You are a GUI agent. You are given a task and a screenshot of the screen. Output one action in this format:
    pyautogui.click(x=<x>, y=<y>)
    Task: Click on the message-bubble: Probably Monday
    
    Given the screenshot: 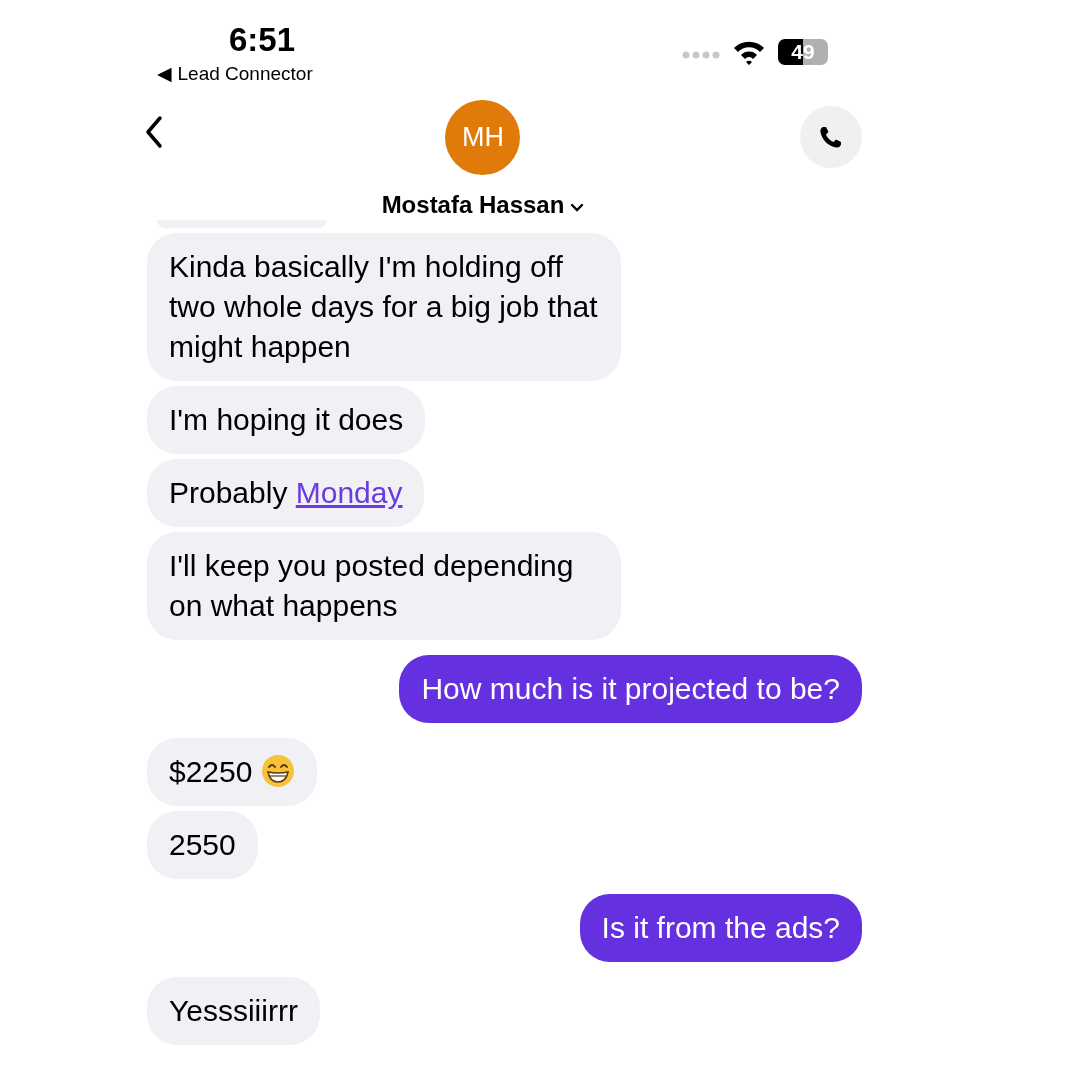 What is the action you would take?
    pyautogui.click(x=286, y=493)
    